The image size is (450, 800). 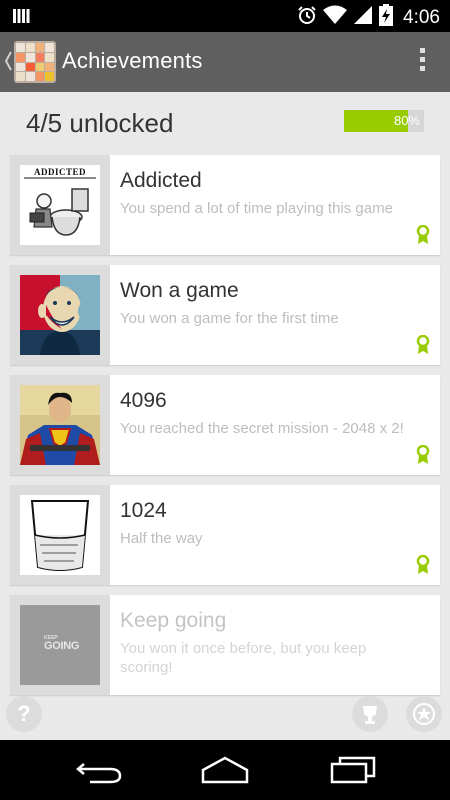 I want to click on thumb-caption: GOING, so click(x=62, y=646).